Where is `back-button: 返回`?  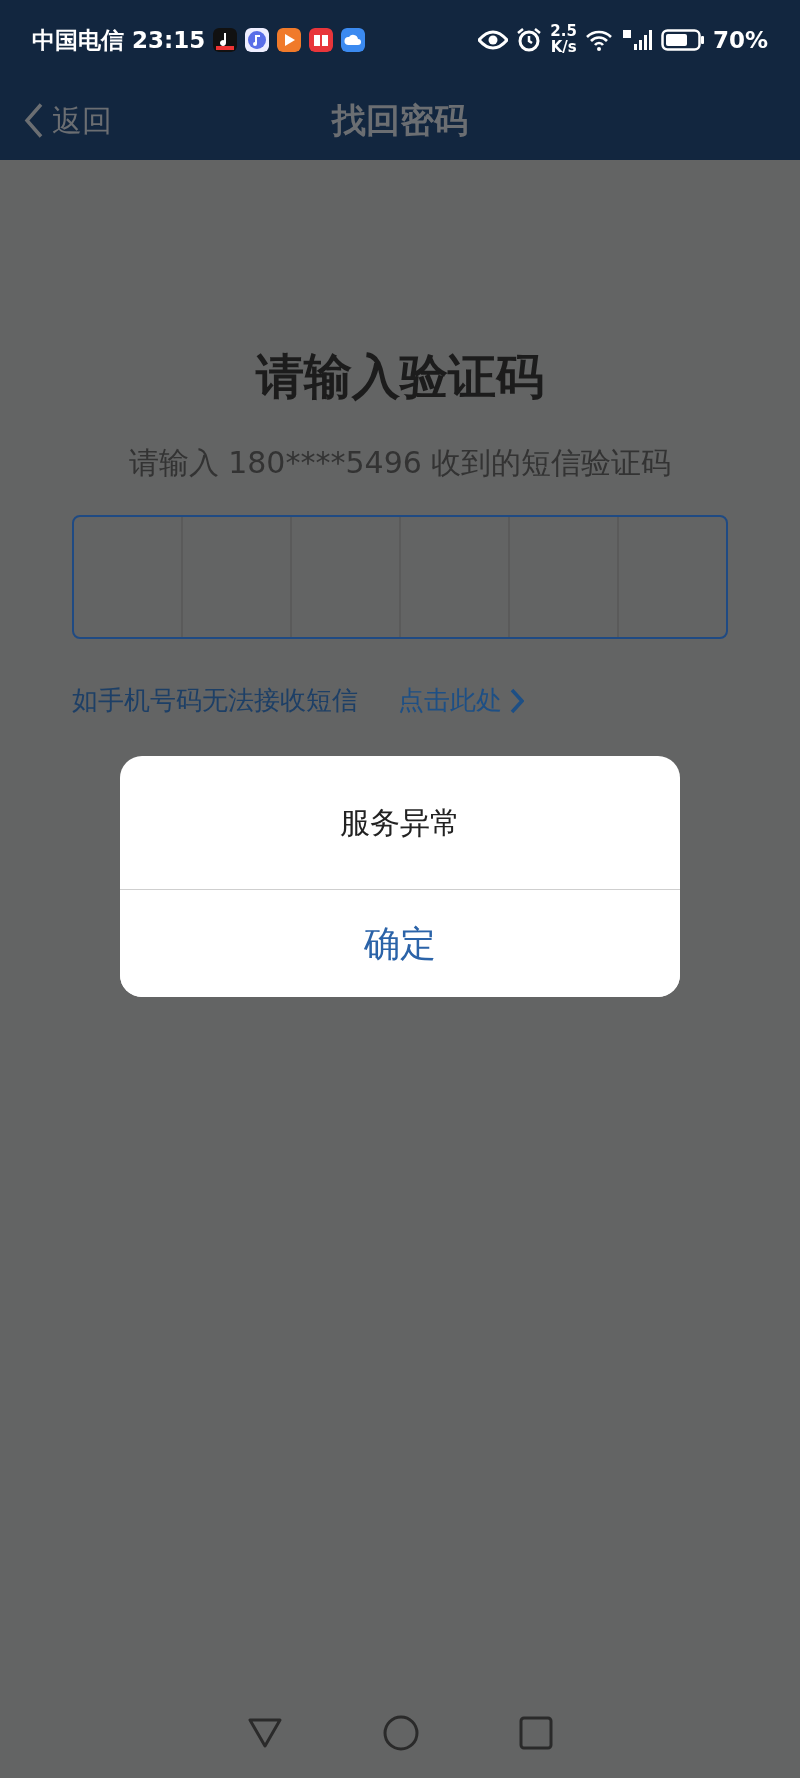
back-button: 返回 is located at coordinates (68, 120).